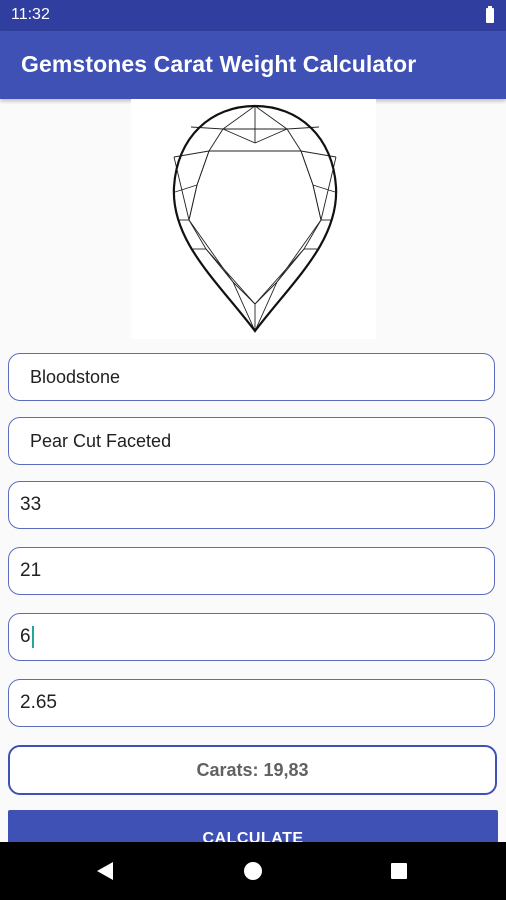 The width and height of the screenshot is (506, 900). I want to click on specific-gravity-value: 2.65, so click(38, 702).